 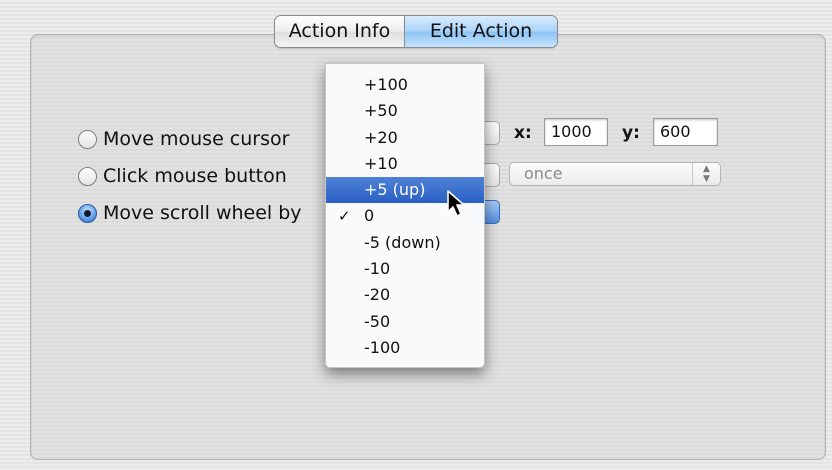 What do you see at coordinates (685, 132) in the screenshot?
I see `y-field: 600` at bounding box center [685, 132].